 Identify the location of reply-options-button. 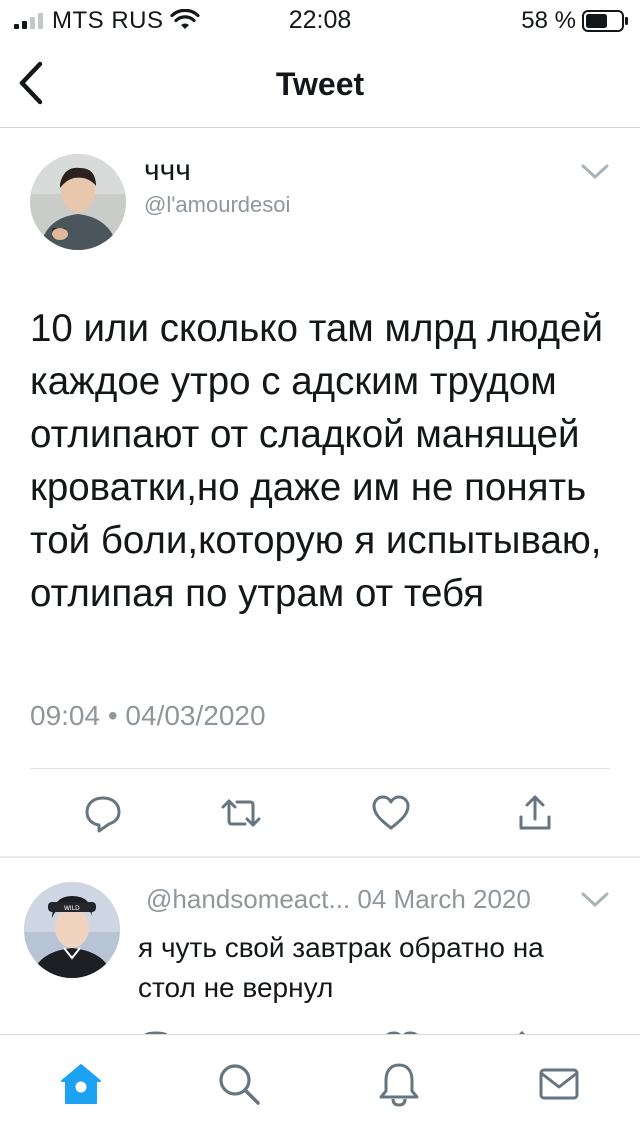
(595, 900).